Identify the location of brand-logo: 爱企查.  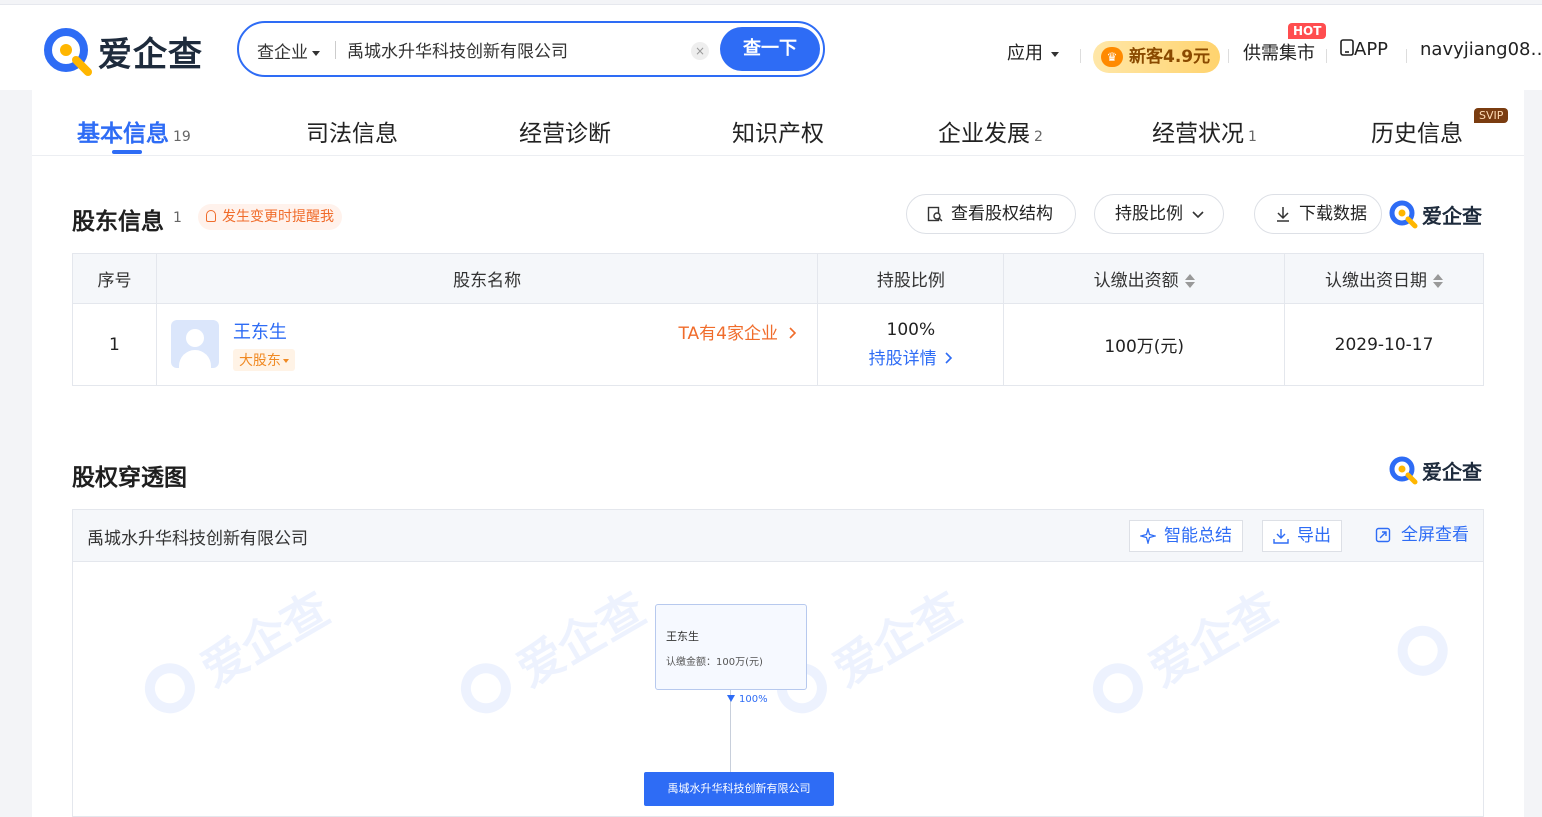
(122, 51).